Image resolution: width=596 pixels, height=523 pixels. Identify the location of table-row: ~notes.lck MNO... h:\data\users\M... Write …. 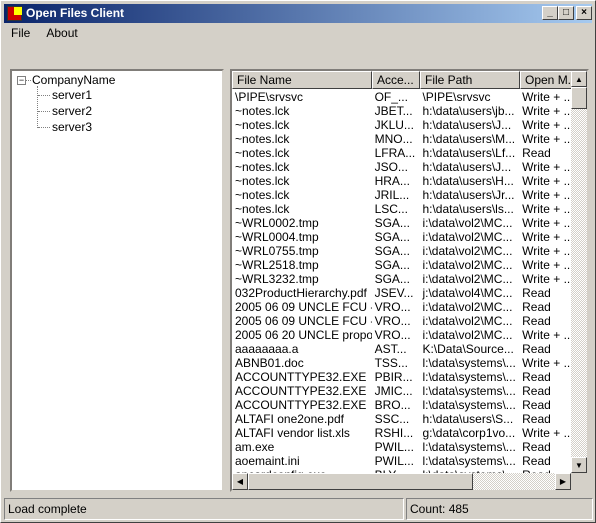
(401, 139).